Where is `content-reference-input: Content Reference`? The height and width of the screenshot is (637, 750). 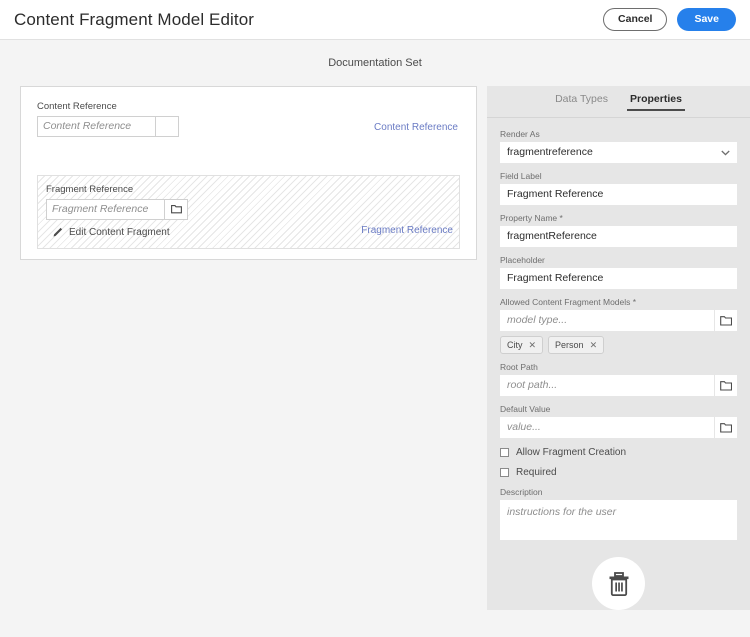 content-reference-input: Content Reference is located at coordinates (96, 126).